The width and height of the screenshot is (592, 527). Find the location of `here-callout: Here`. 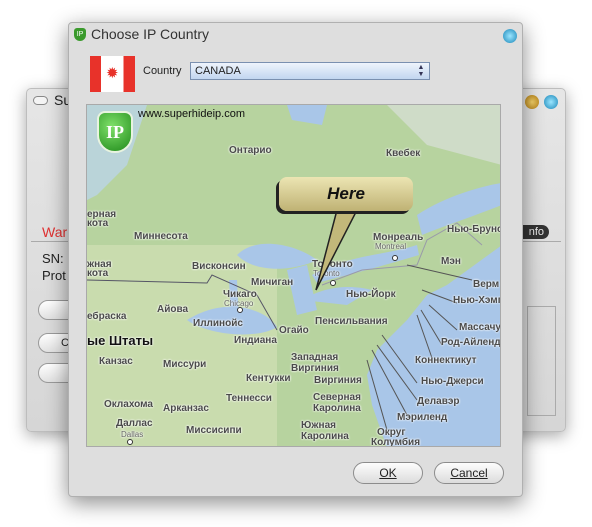

here-callout: Here is located at coordinates (346, 194).